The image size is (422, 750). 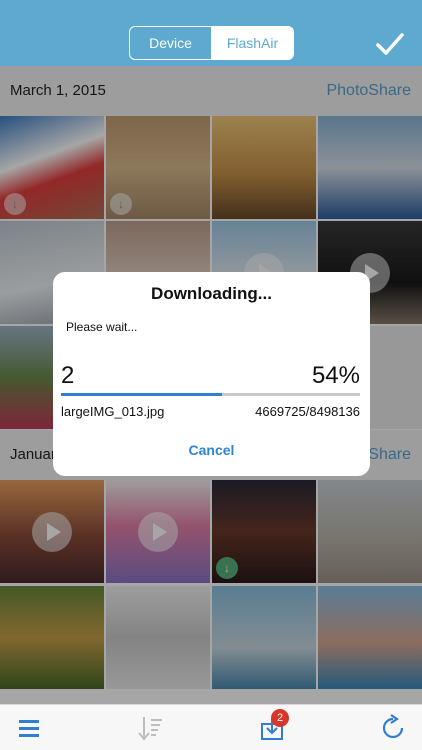 I want to click on top-bar: Device FlashAir, so click(x=211, y=33).